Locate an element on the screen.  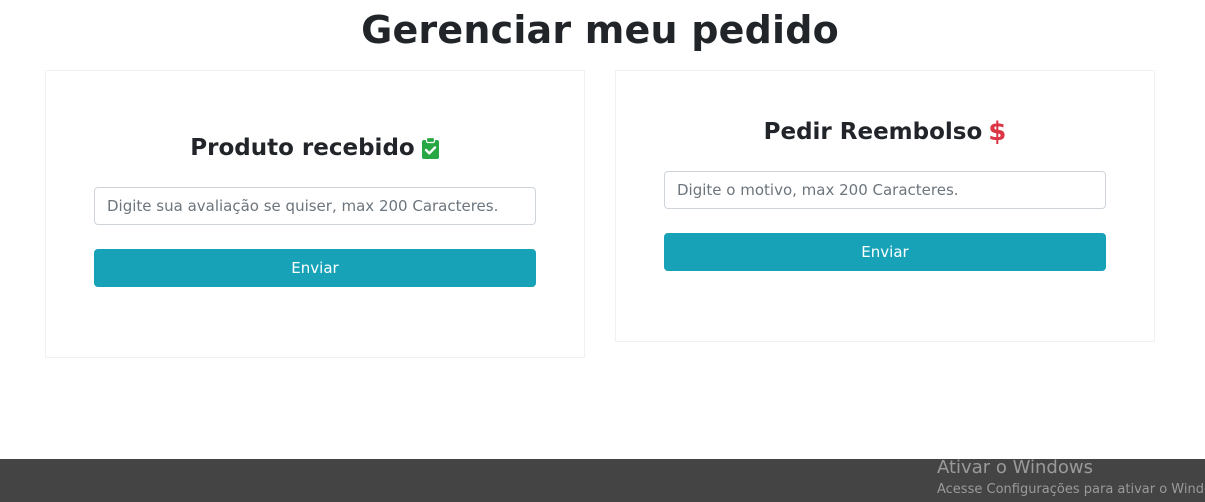
clipboard-check-icon is located at coordinates (430, 148).